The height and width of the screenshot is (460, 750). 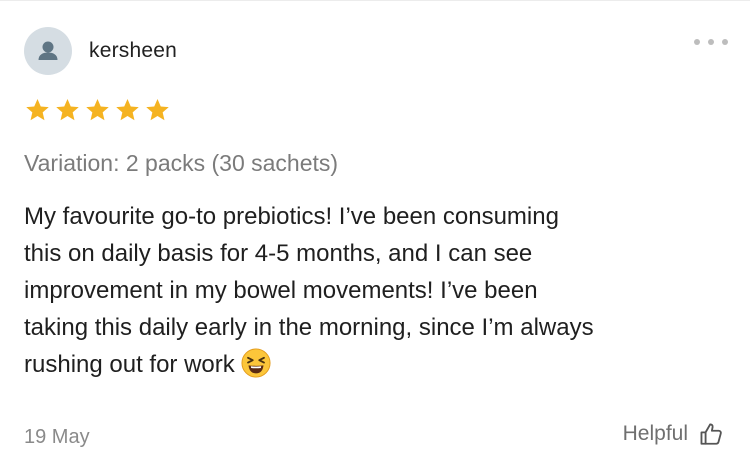 I want to click on star-rating, so click(x=97, y=110).